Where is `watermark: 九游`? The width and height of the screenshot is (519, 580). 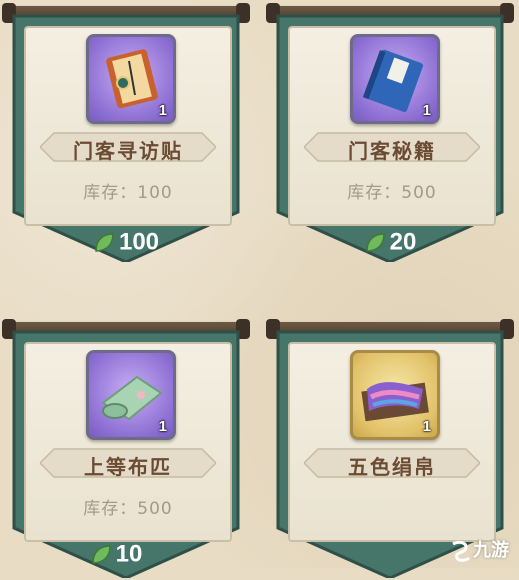 watermark: 九游 is located at coordinates (479, 549).